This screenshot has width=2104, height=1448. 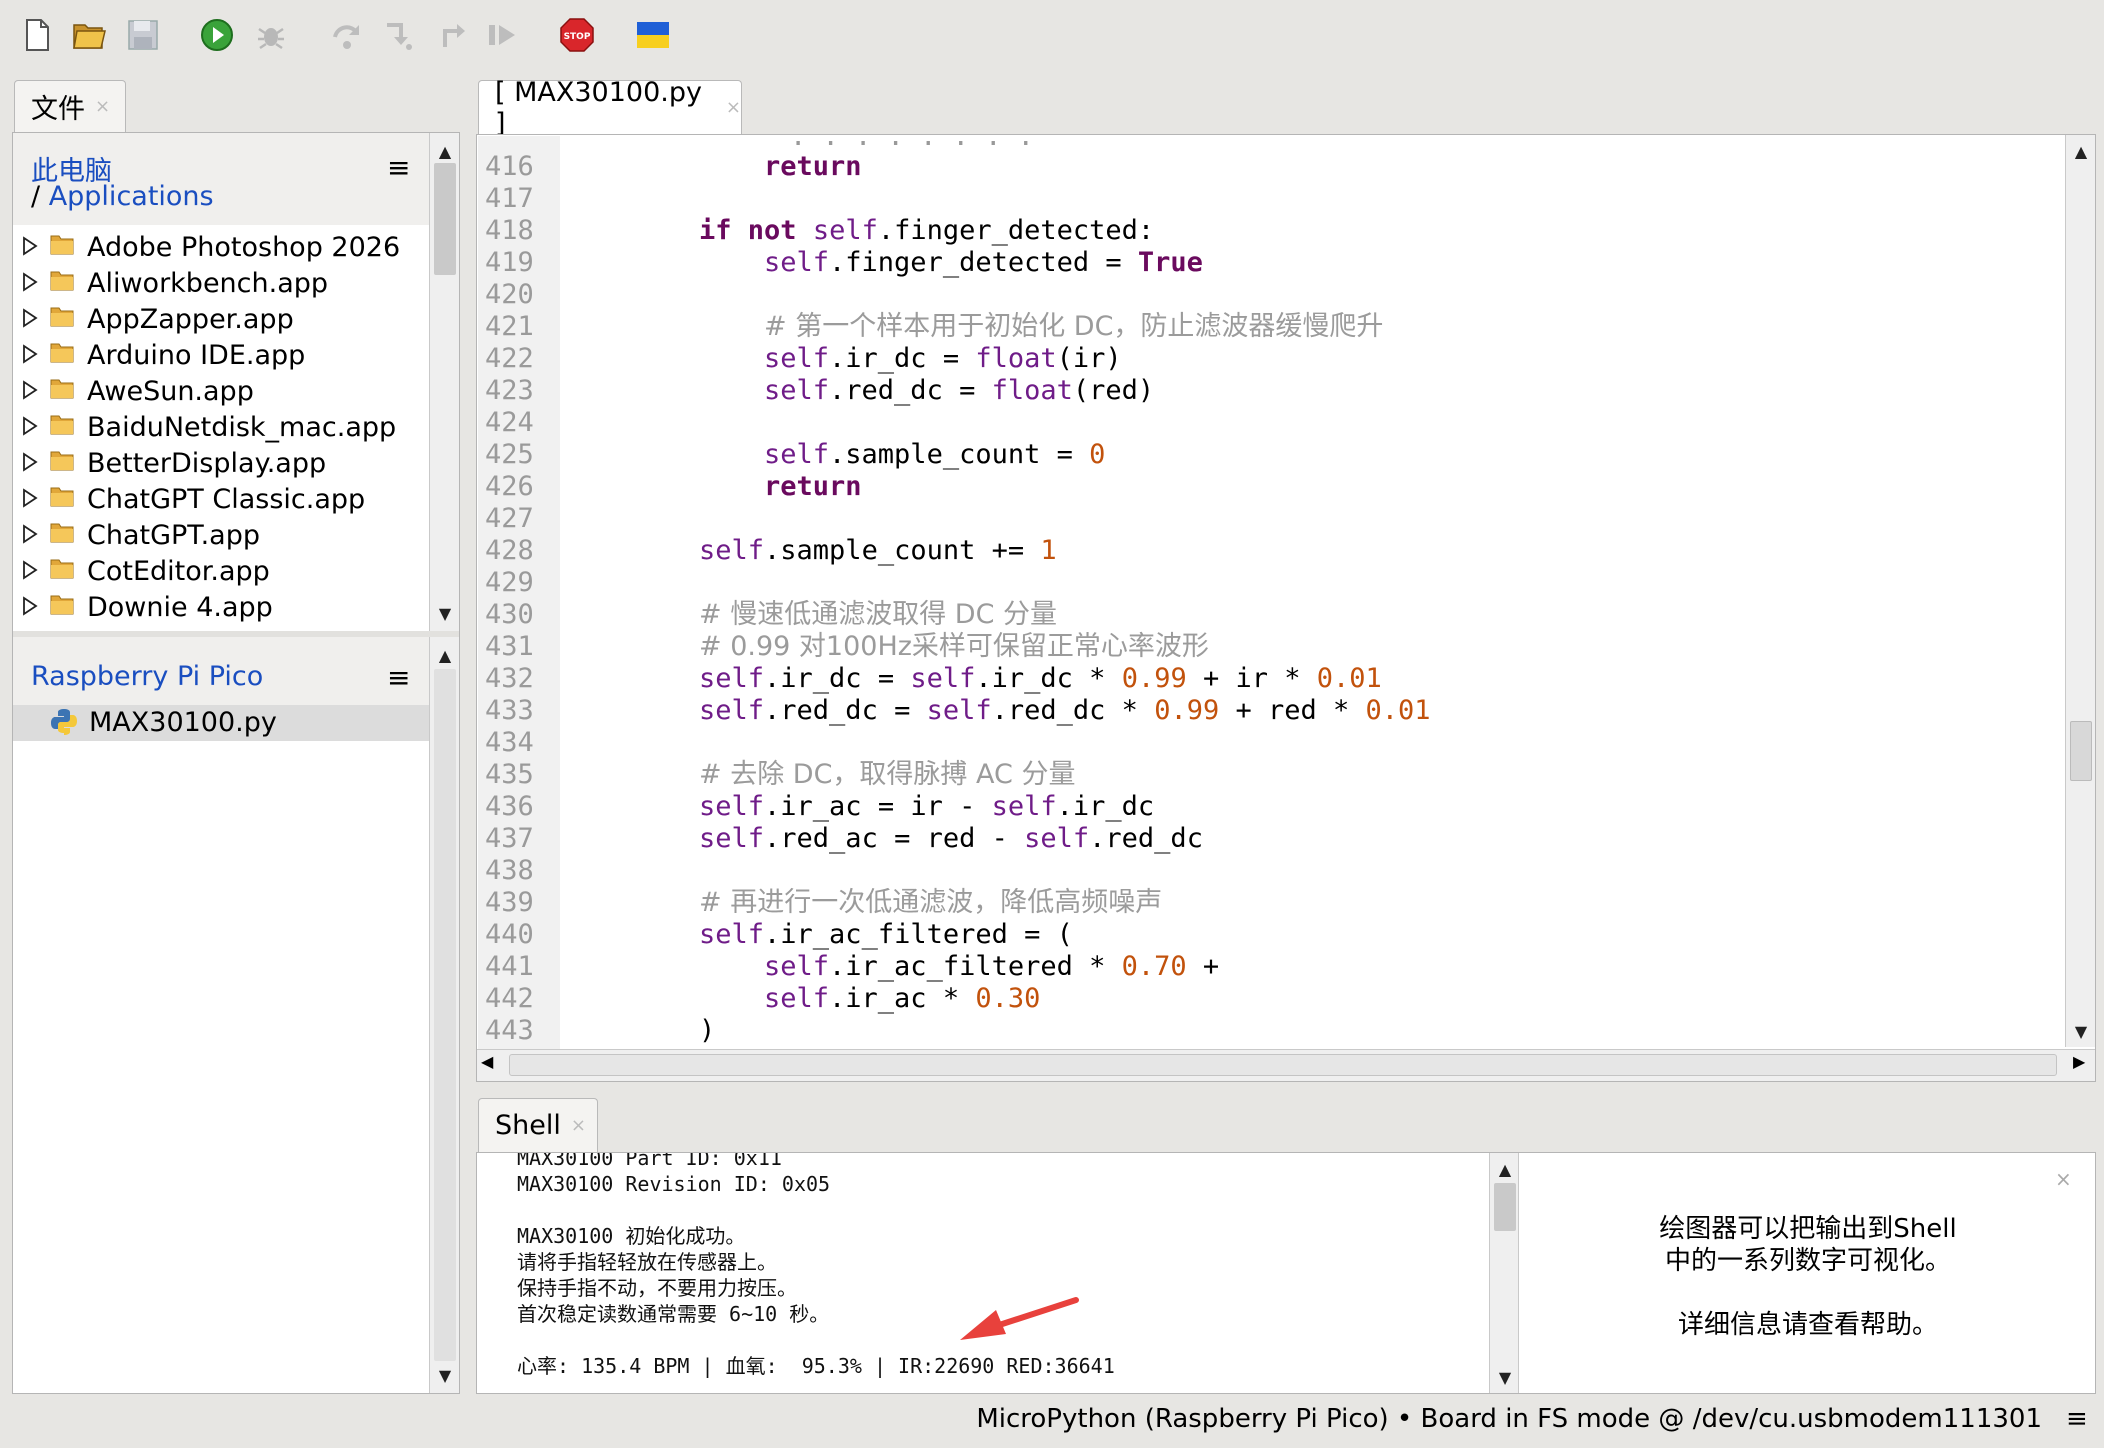 I want to click on code-line-436: self.ir_ac = ir - self.ir_dc, so click(x=927, y=806).